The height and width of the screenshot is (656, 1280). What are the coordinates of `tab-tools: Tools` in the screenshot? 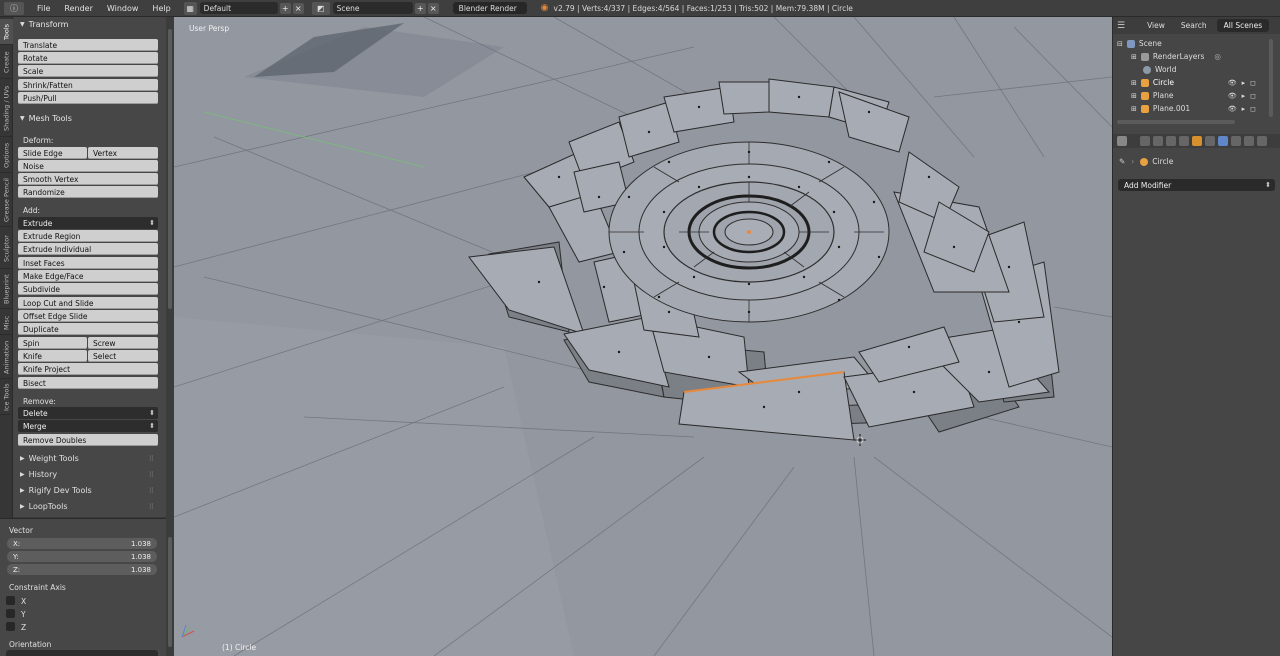 It's located at (6, 32).